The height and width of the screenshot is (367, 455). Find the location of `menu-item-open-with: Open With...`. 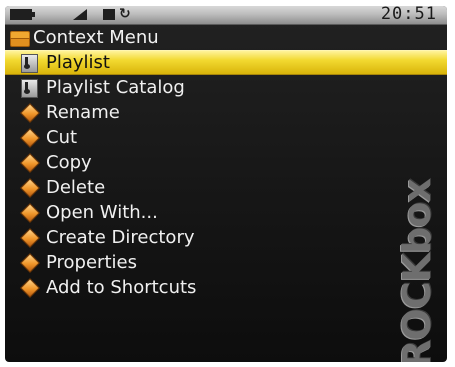

menu-item-open-with: Open With... is located at coordinates (226, 212).